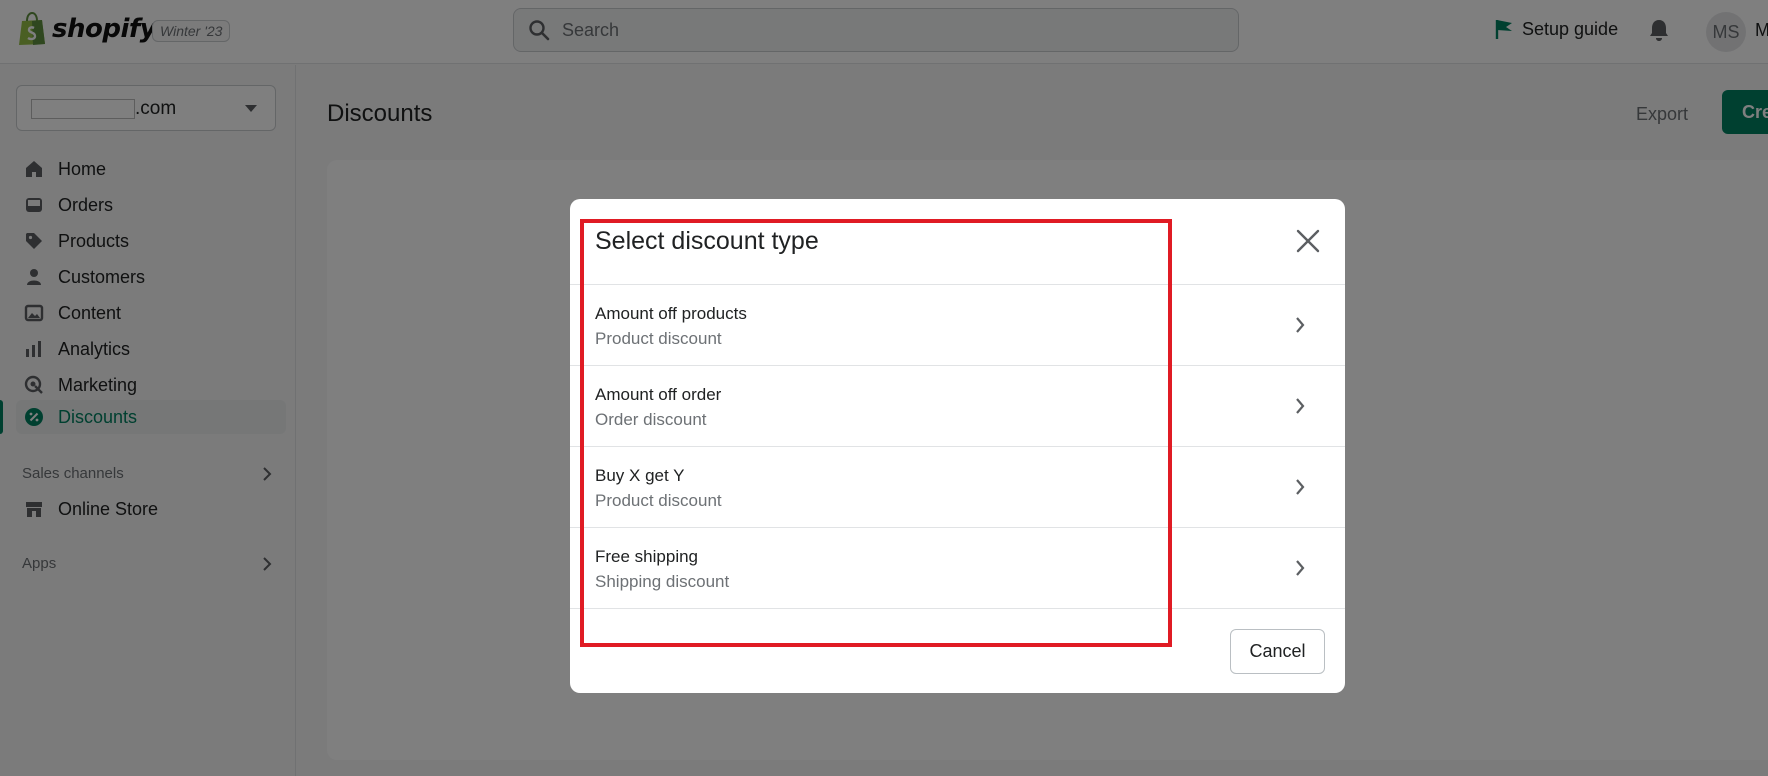 Image resolution: width=1768 pixels, height=776 pixels. I want to click on option-subtitle: Shipping discount, so click(662, 581).